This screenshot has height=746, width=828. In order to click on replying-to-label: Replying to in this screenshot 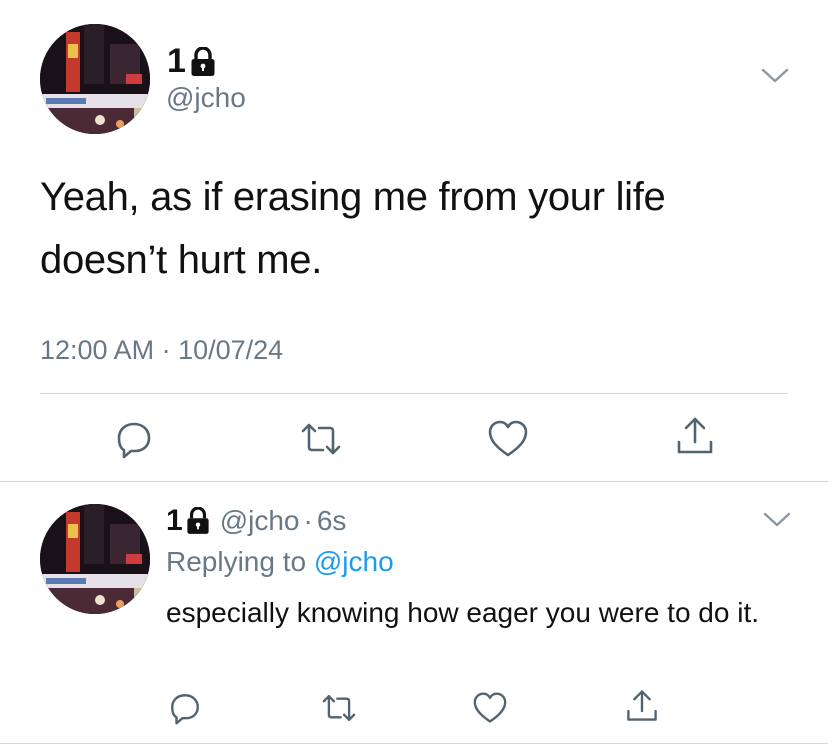, I will do `click(236, 561)`.